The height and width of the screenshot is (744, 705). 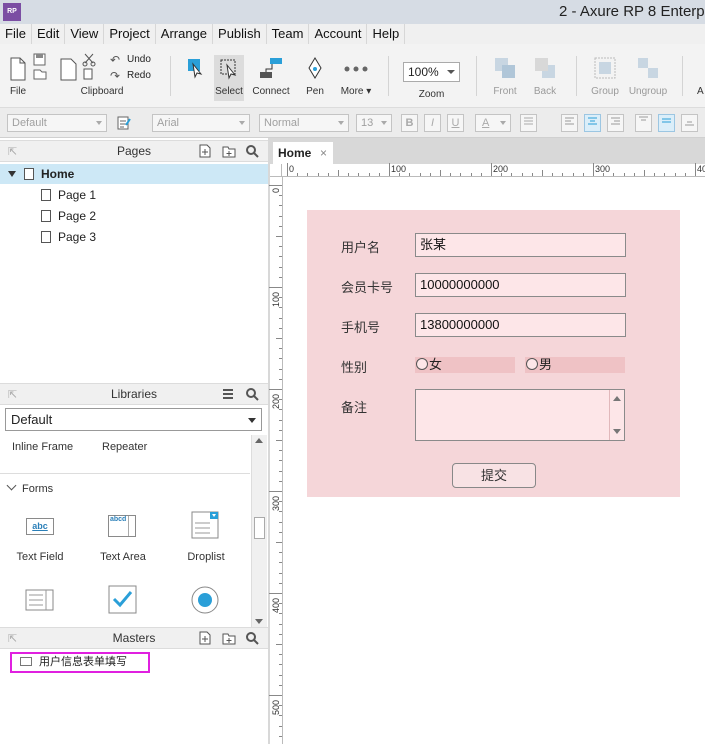 I want to click on textarea-scrollbar, so click(x=616, y=415).